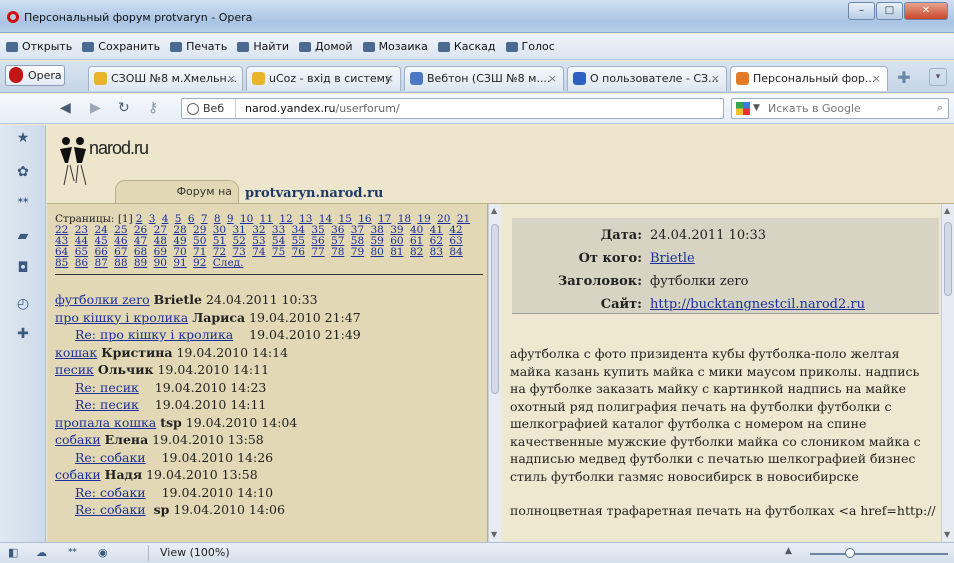 The width and height of the screenshot is (954, 563). Describe the element at coordinates (672, 258) in the screenshot. I see `author-link: Brietle` at that location.